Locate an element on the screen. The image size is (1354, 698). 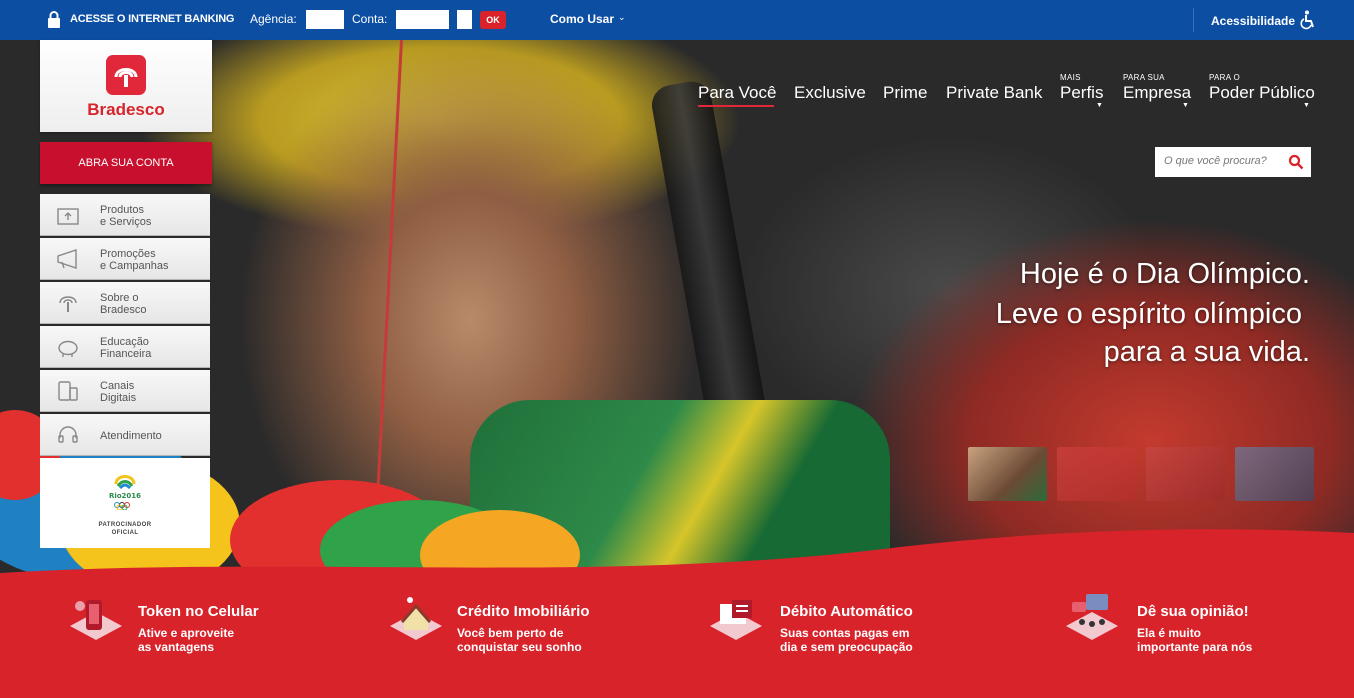
sidebar-item-produtos: Produtos e Serviços is located at coordinates (125, 215).